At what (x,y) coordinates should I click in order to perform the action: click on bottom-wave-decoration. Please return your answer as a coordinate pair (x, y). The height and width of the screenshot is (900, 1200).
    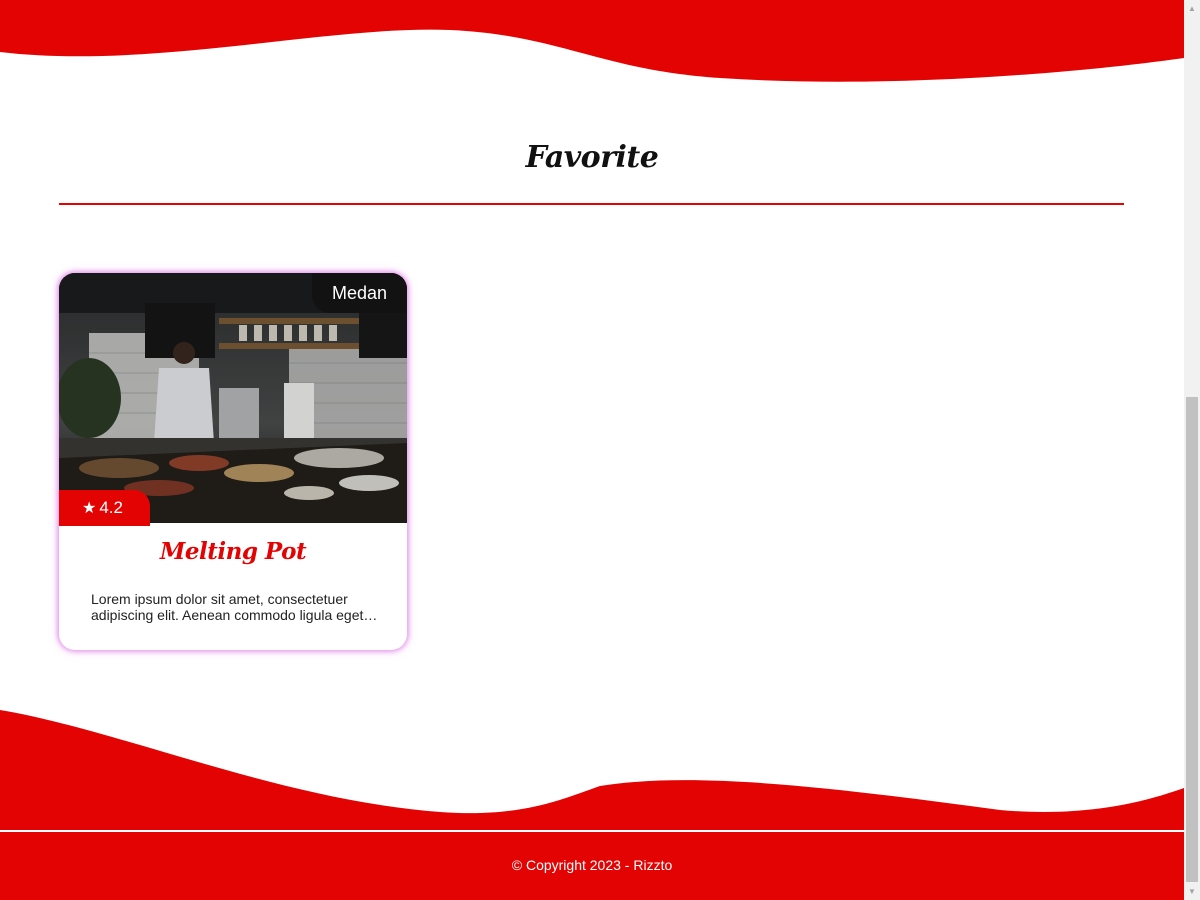
    Looking at the image, I should click on (592, 770).